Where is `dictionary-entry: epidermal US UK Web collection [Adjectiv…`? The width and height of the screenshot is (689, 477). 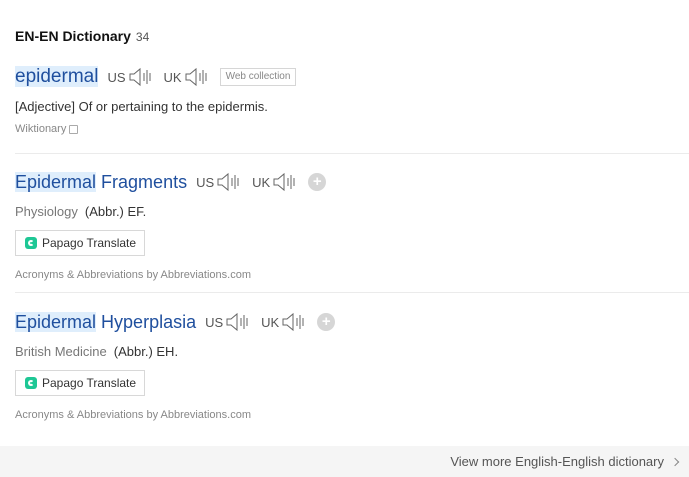 dictionary-entry: epidermal US UK Web collection [Adjectiv… is located at coordinates (352, 99).